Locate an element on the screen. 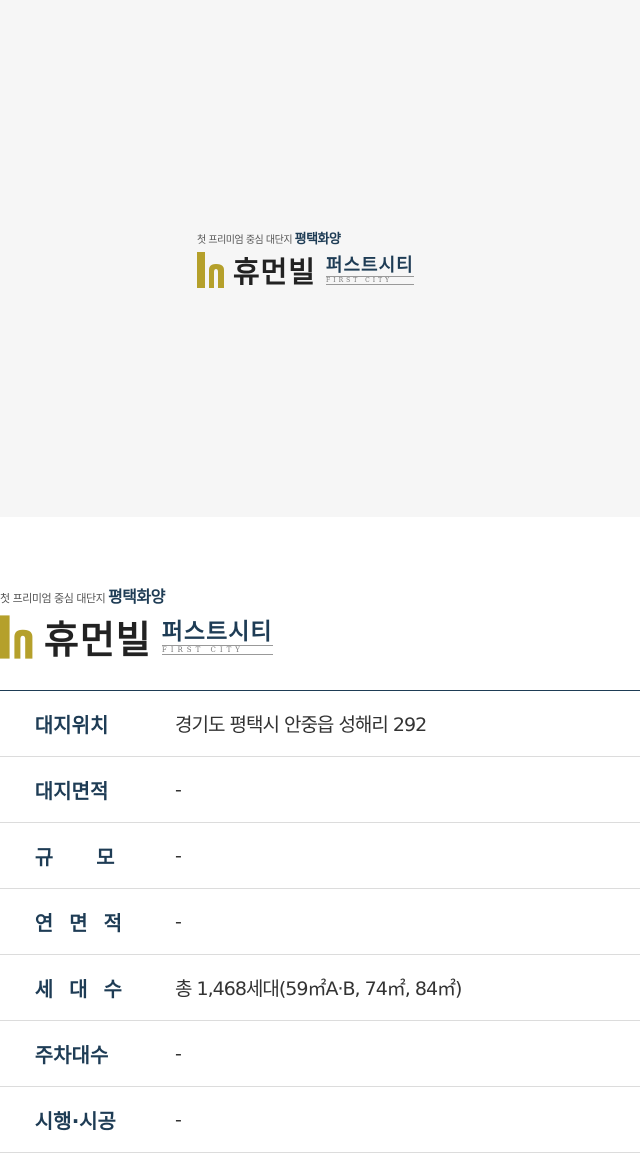  info-row-site-area: 대지면적 - is located at coordinates (320, 790).